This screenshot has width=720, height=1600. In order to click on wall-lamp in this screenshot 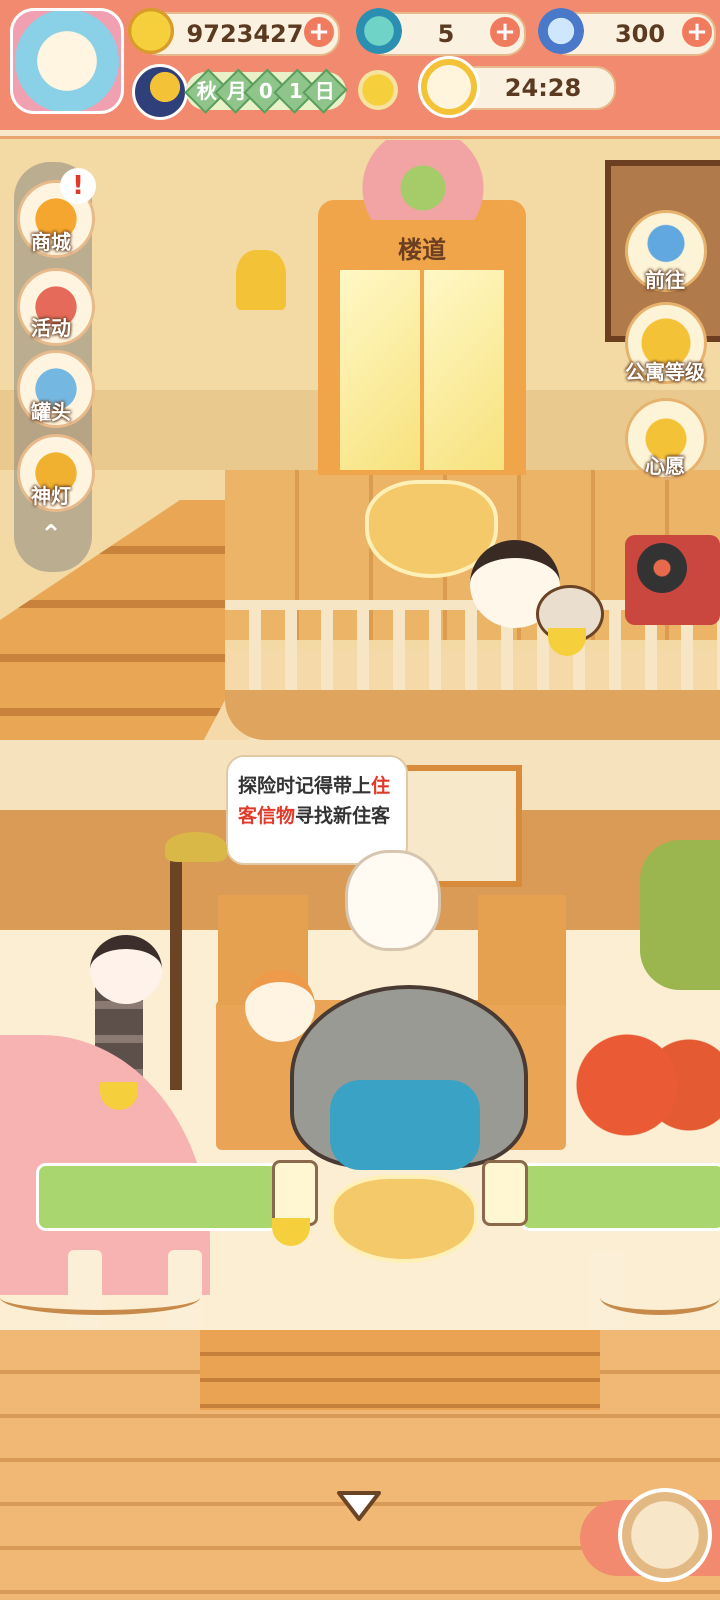, I will do `click(261, 280)`.